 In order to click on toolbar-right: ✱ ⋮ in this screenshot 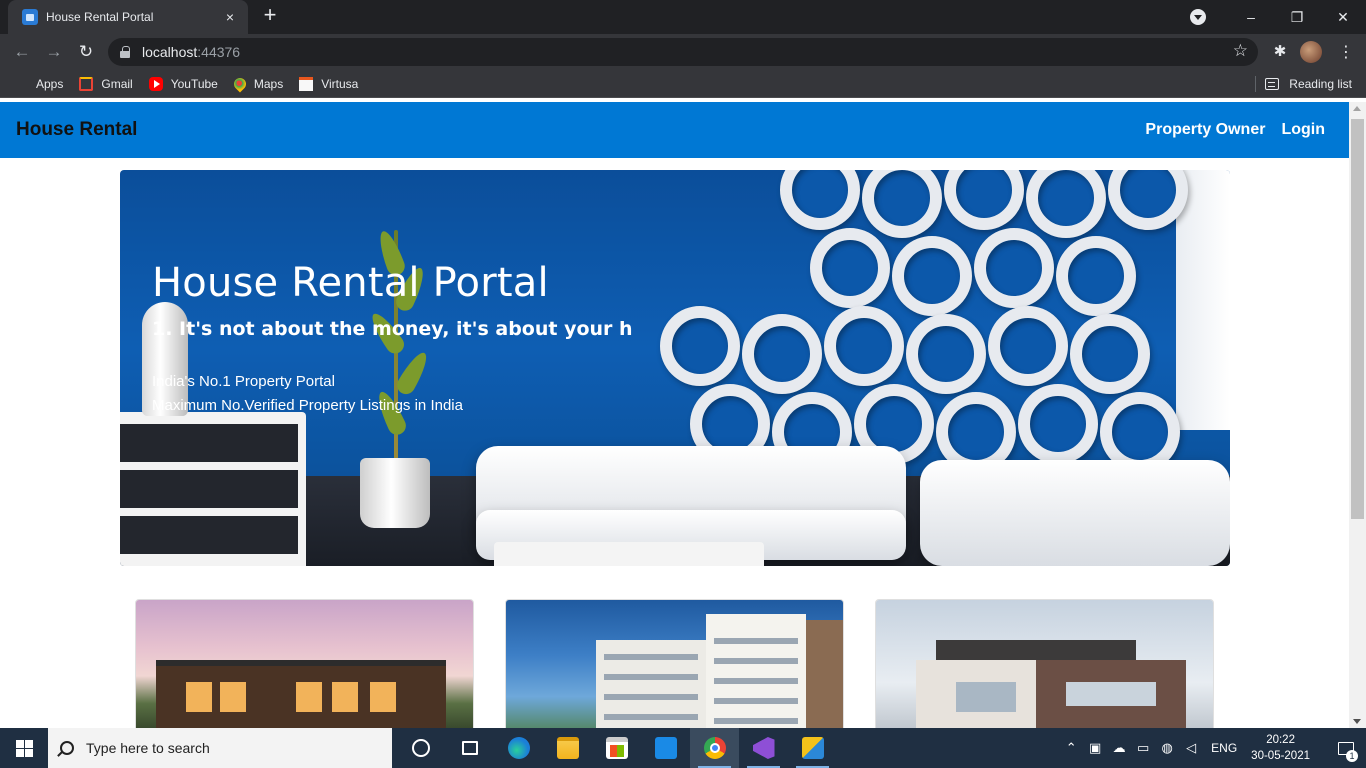, I will do `click(1317, 52)`.